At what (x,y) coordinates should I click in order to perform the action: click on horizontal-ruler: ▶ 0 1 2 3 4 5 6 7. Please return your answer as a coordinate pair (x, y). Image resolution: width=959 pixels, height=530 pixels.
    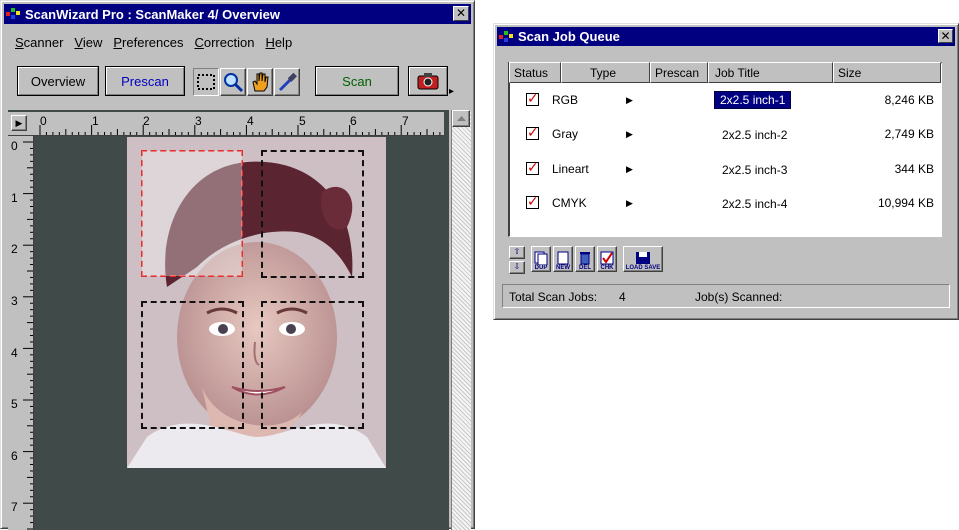
    Looking at the image, I should click on (226, 124).